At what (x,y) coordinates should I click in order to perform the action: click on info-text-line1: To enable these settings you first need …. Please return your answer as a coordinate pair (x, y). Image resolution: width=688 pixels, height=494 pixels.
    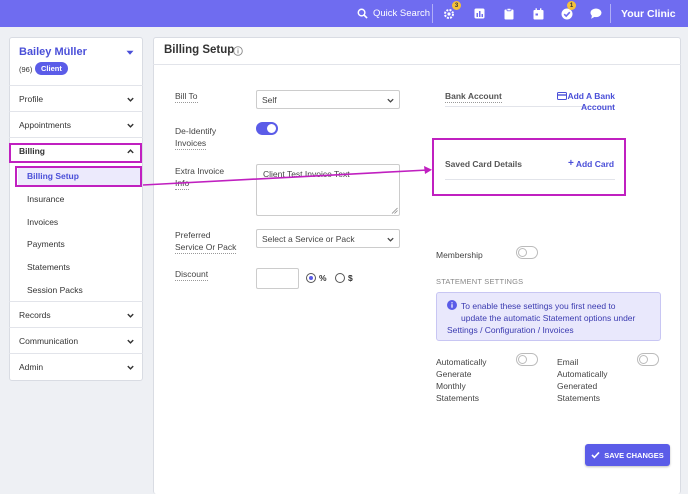
    Looking at the image, I should click on (538, 306).